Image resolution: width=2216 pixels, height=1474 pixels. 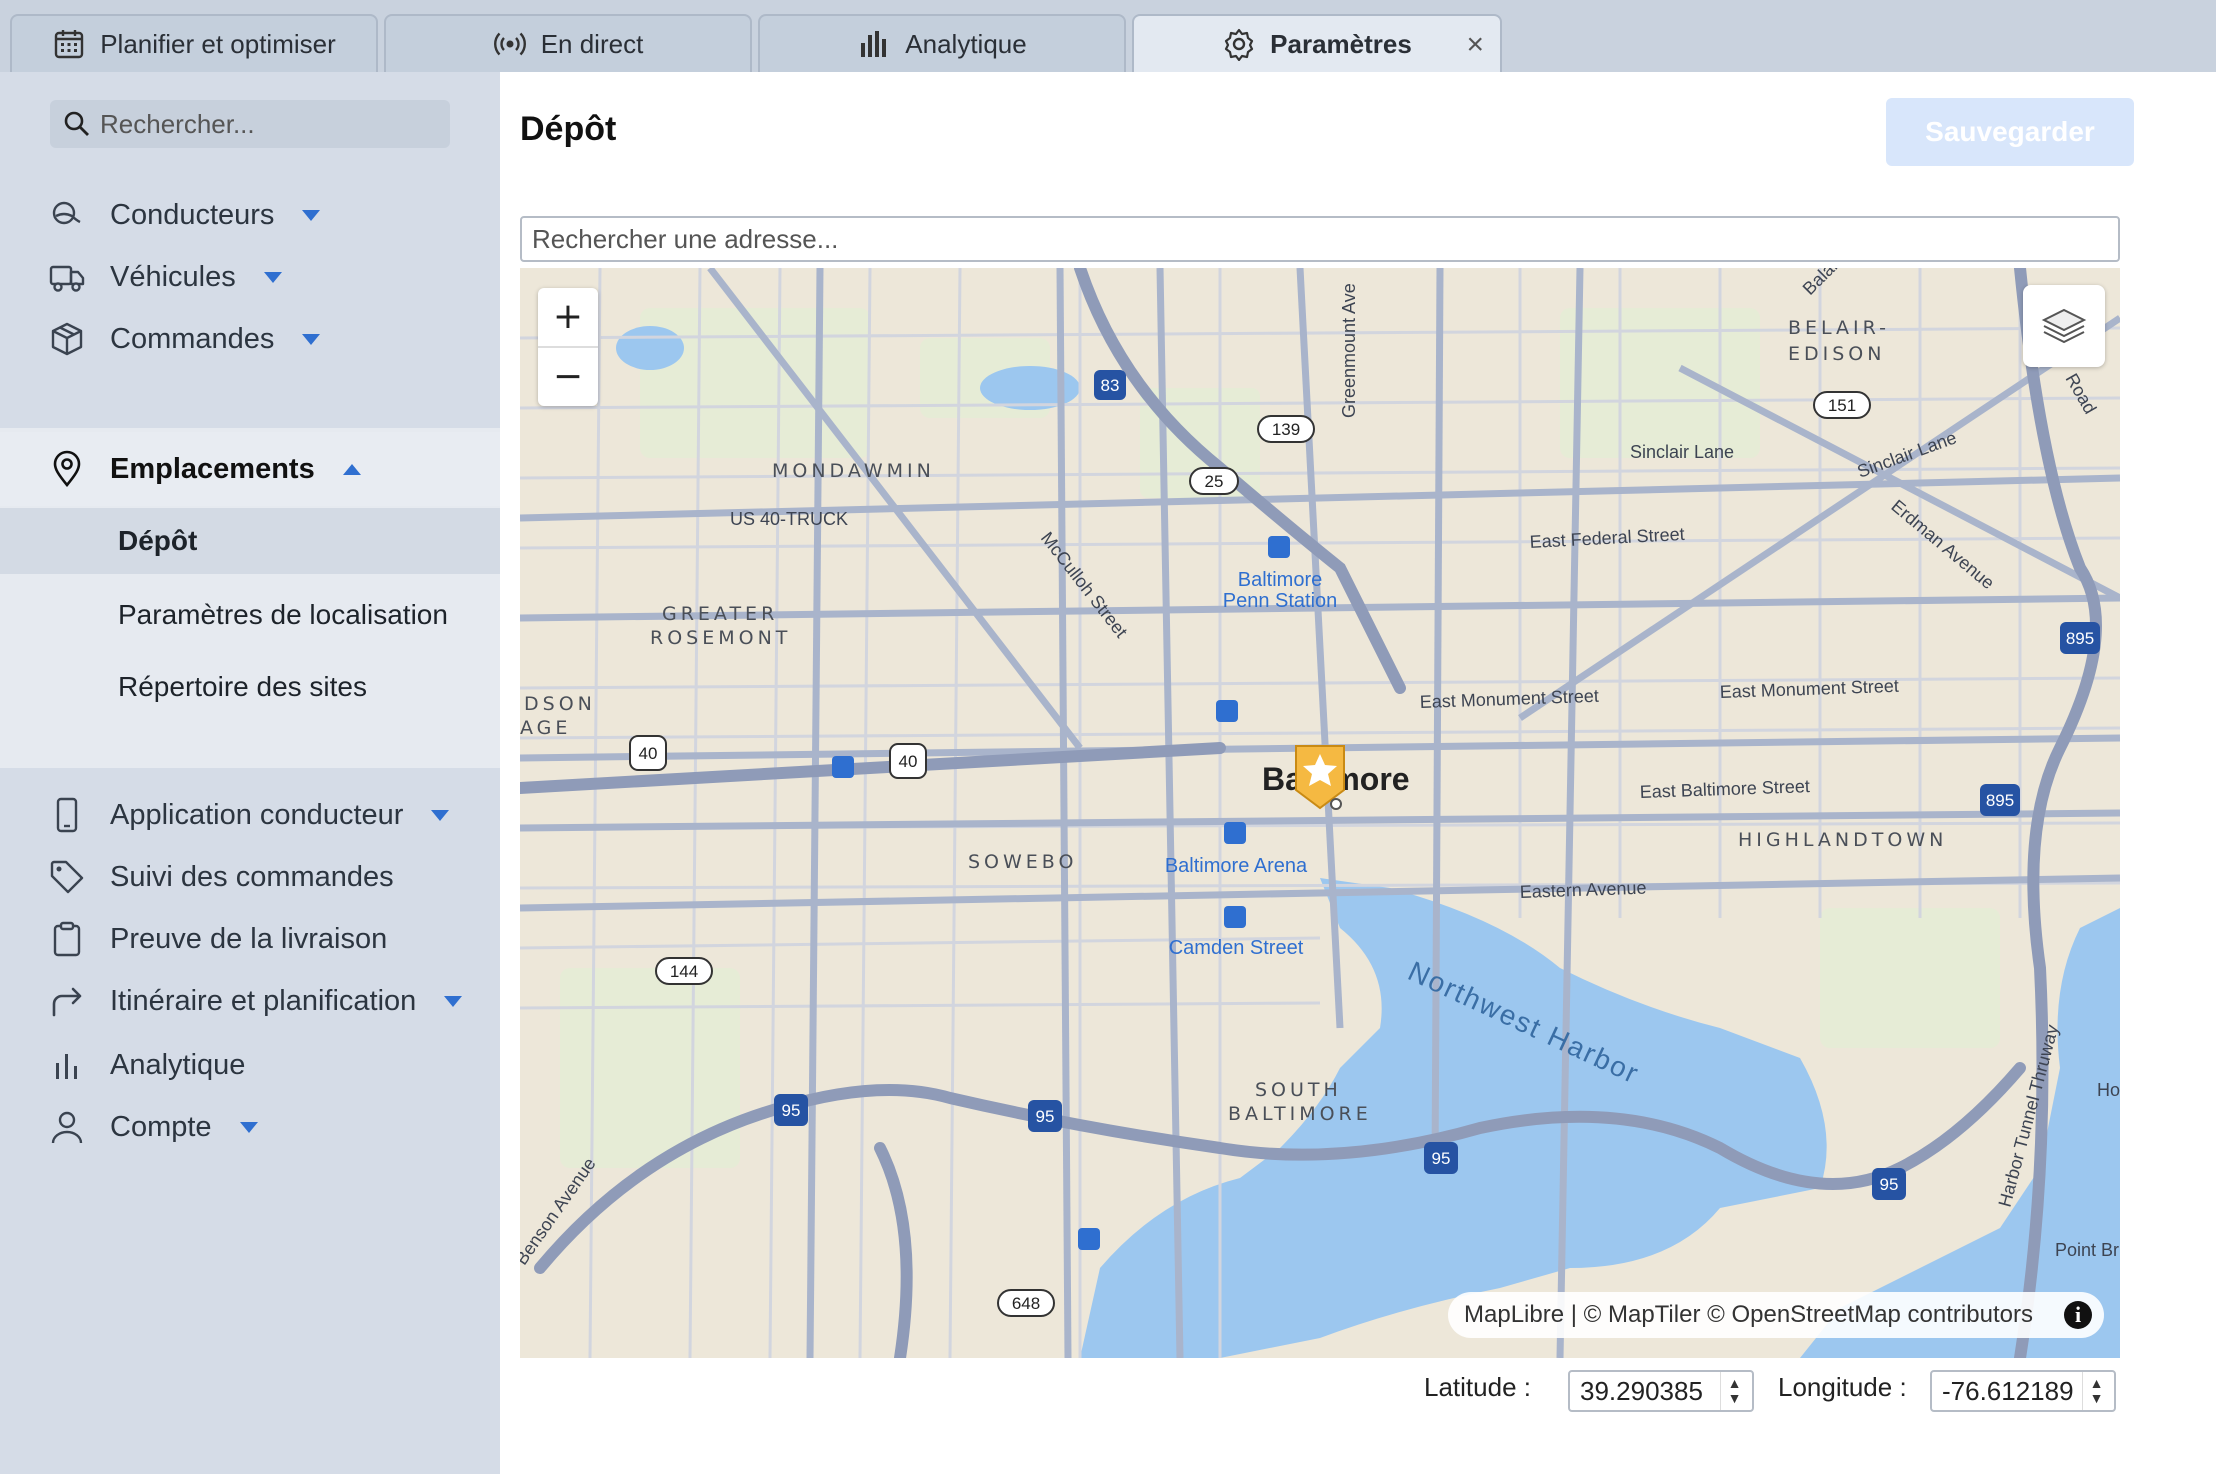 I want to click on map-label: Greenmount Ave, so click(x=1349, y=350).